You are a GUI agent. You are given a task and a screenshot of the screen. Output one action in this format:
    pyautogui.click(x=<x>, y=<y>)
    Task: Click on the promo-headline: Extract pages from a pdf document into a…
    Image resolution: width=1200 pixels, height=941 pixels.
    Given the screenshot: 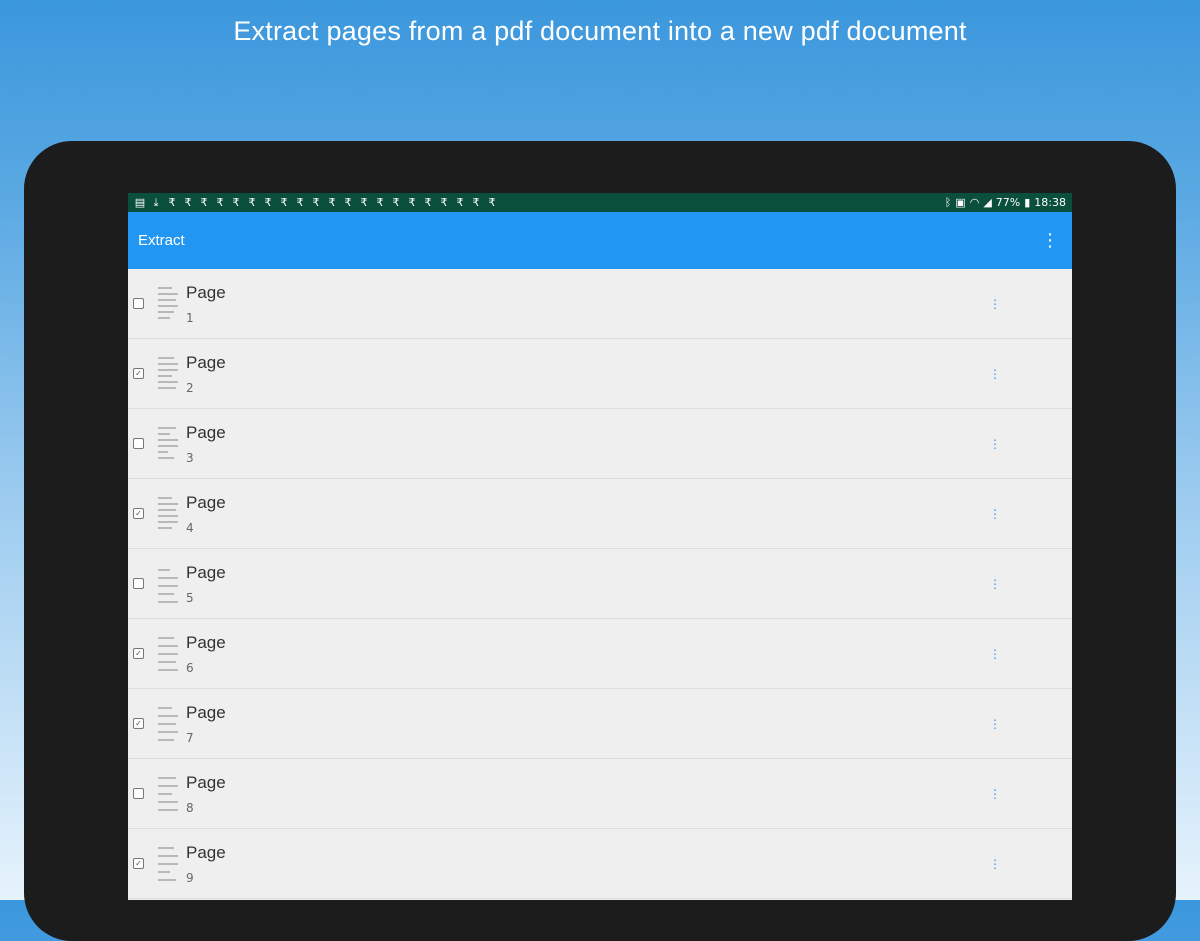 What is the action you would take?
    pyautogui.click(x=600, y=31)
    